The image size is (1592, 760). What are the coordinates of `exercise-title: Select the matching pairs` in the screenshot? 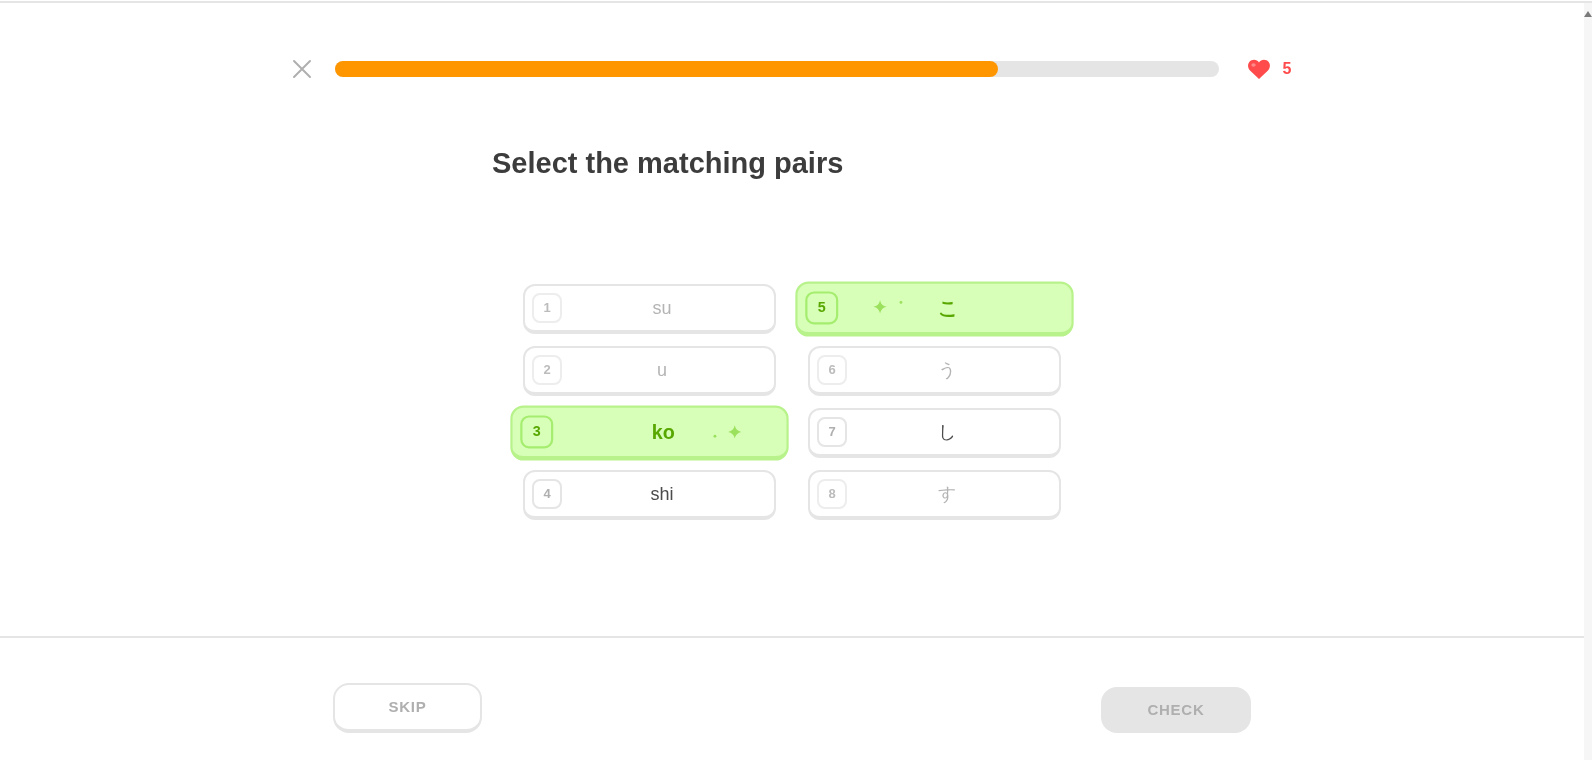 It's located at (668, 163).